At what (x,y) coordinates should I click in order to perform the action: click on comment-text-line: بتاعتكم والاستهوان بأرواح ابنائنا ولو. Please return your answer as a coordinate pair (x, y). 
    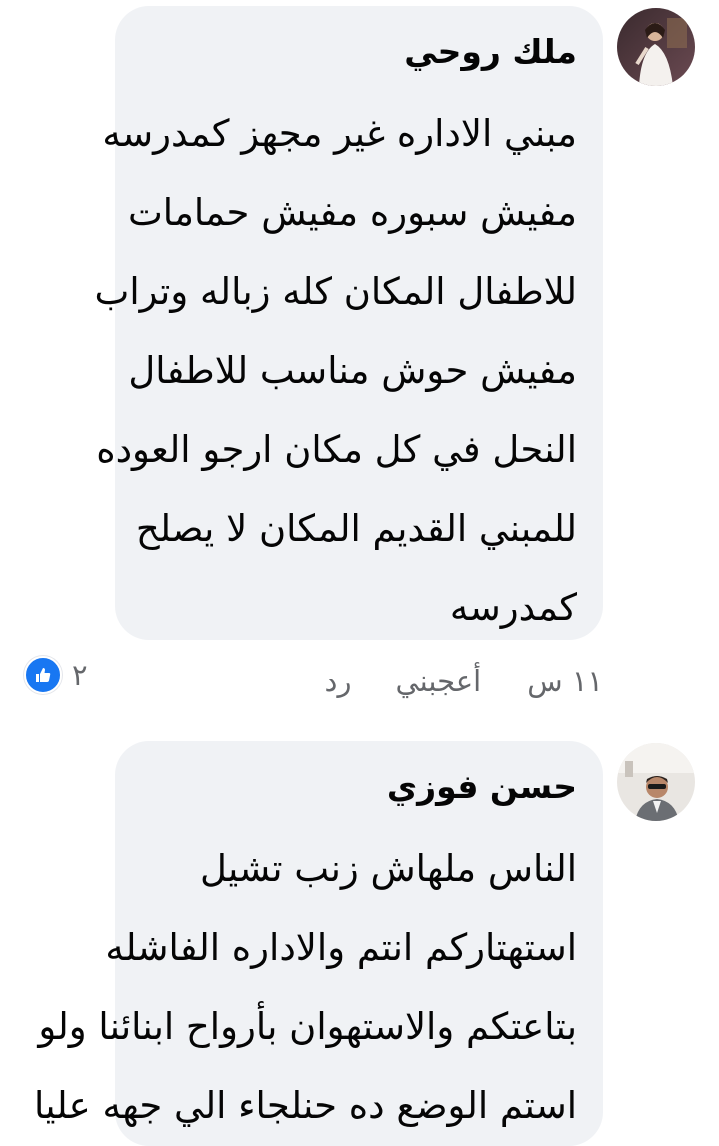
    Looking at the image, I should click on (307, 1026).